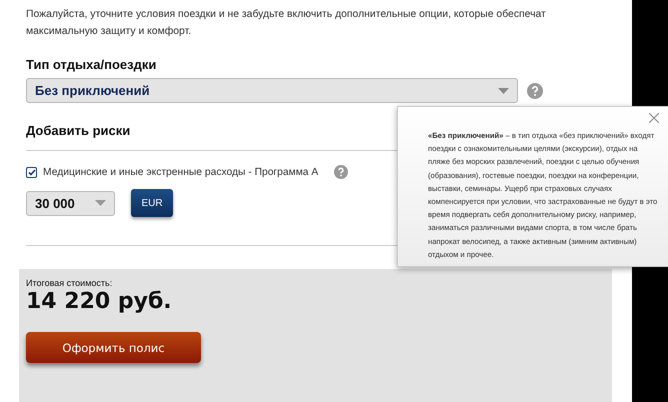 The image size is (668, 402). I want to click on trip-type-select: Без приключений, so click(272, 90).